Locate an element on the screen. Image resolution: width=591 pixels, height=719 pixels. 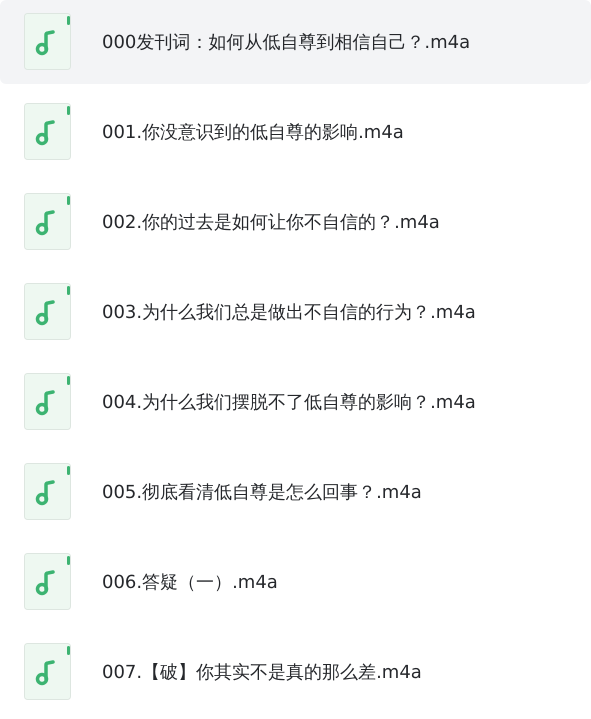
file-row: 007.【破】你其实不是真的那么差.m4a is located at coordinates (295, 672).